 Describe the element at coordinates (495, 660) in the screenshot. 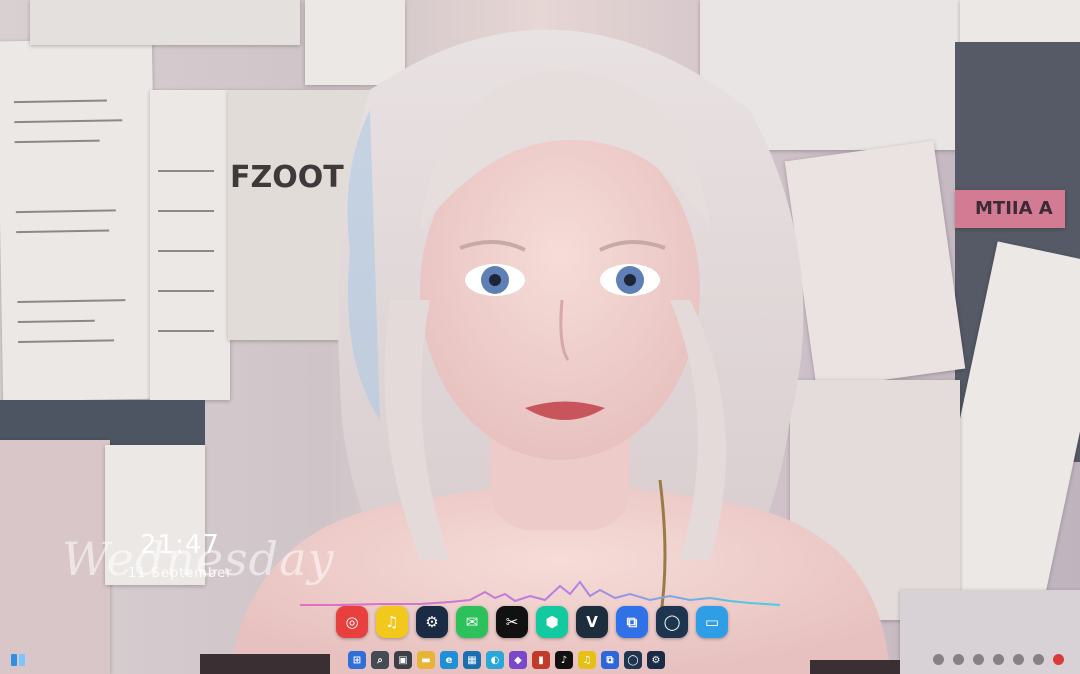

I see `browser-icon: ◐` at that location.